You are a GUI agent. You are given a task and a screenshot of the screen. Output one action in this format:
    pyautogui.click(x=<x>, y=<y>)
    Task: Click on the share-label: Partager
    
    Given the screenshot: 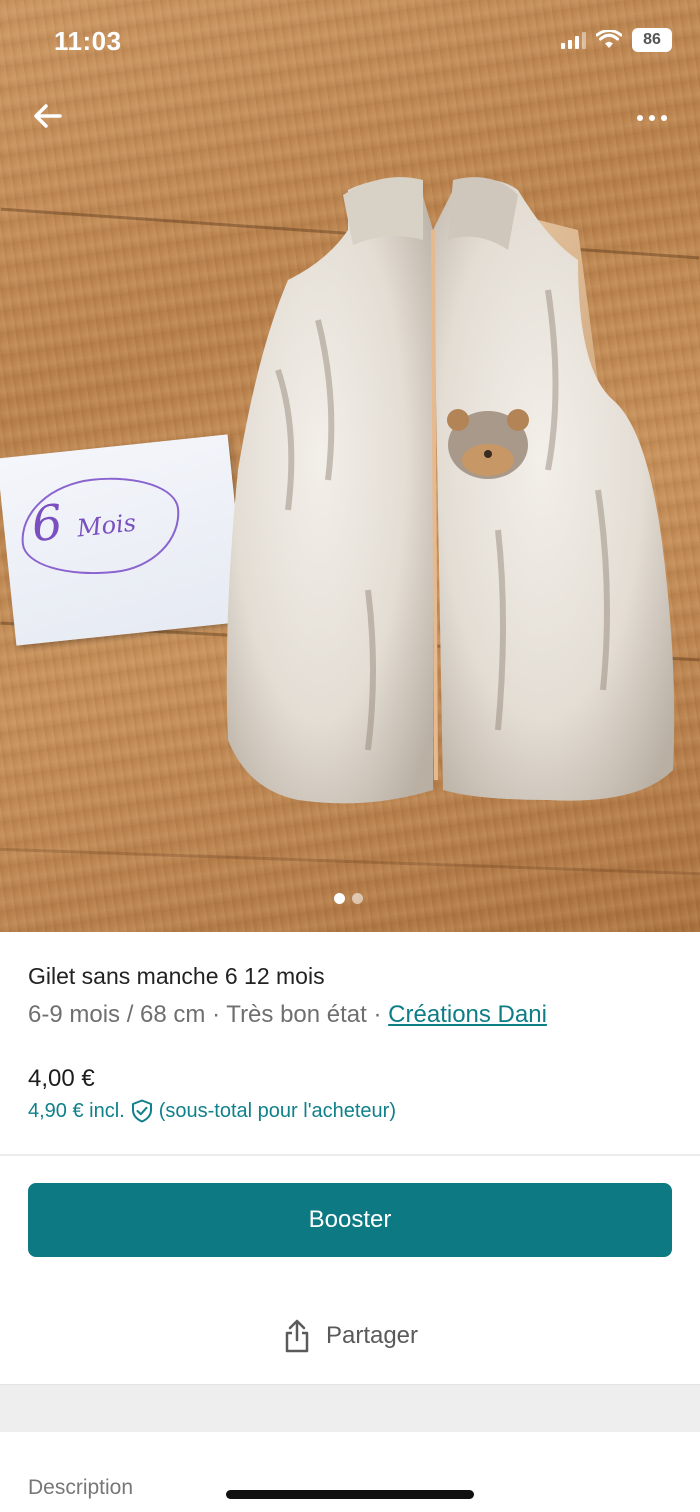 What is the action you would take?
    pyautogui.click(x=372, y=1335)
    